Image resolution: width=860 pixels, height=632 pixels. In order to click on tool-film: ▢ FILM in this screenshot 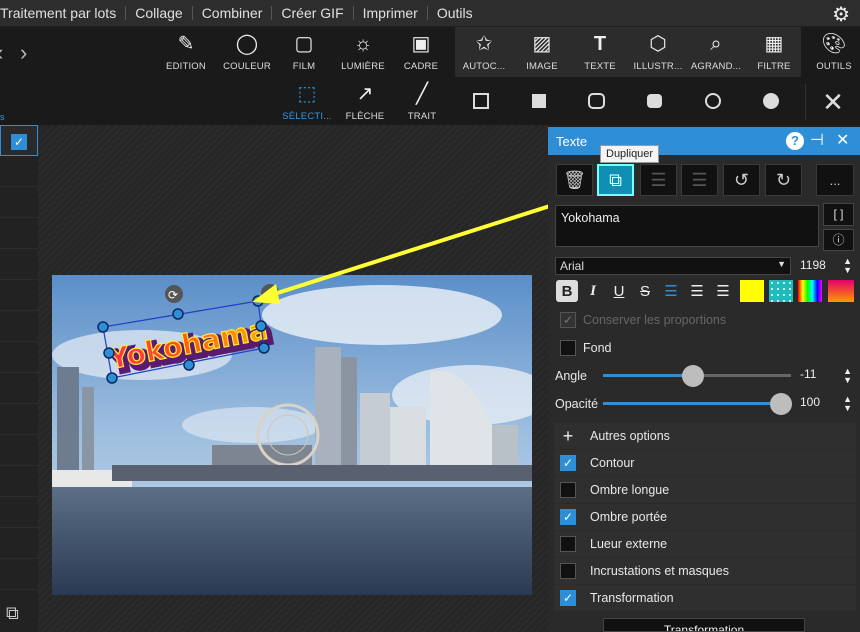, I will do `click(304, 52)`.